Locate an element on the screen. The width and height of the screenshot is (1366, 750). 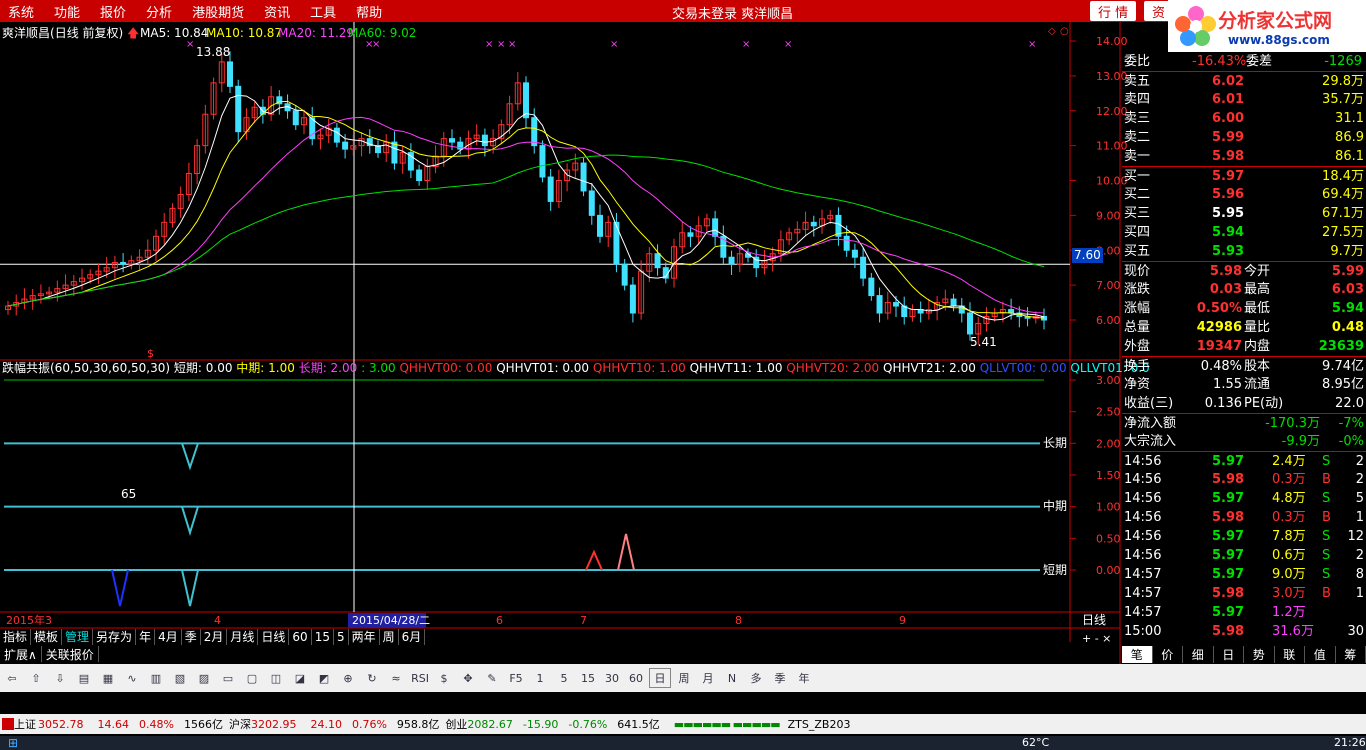
sell-row: 卖四 6.01 35.7万 is located at coordinates (1244, 99).